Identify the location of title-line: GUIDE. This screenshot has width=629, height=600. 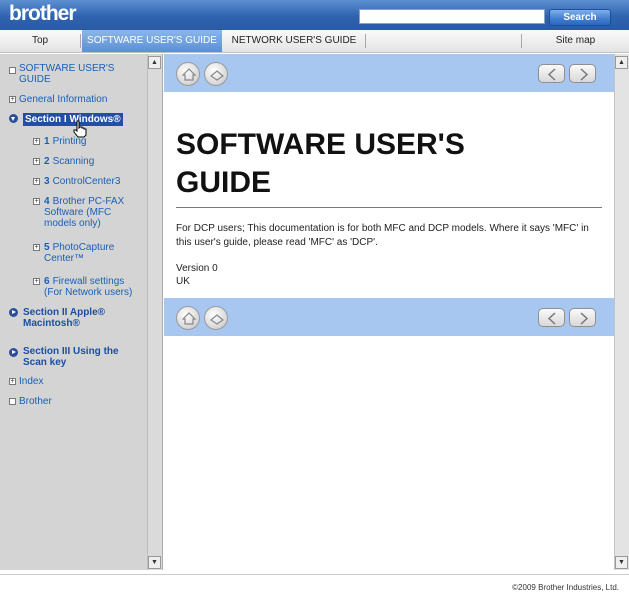
(224, 182).